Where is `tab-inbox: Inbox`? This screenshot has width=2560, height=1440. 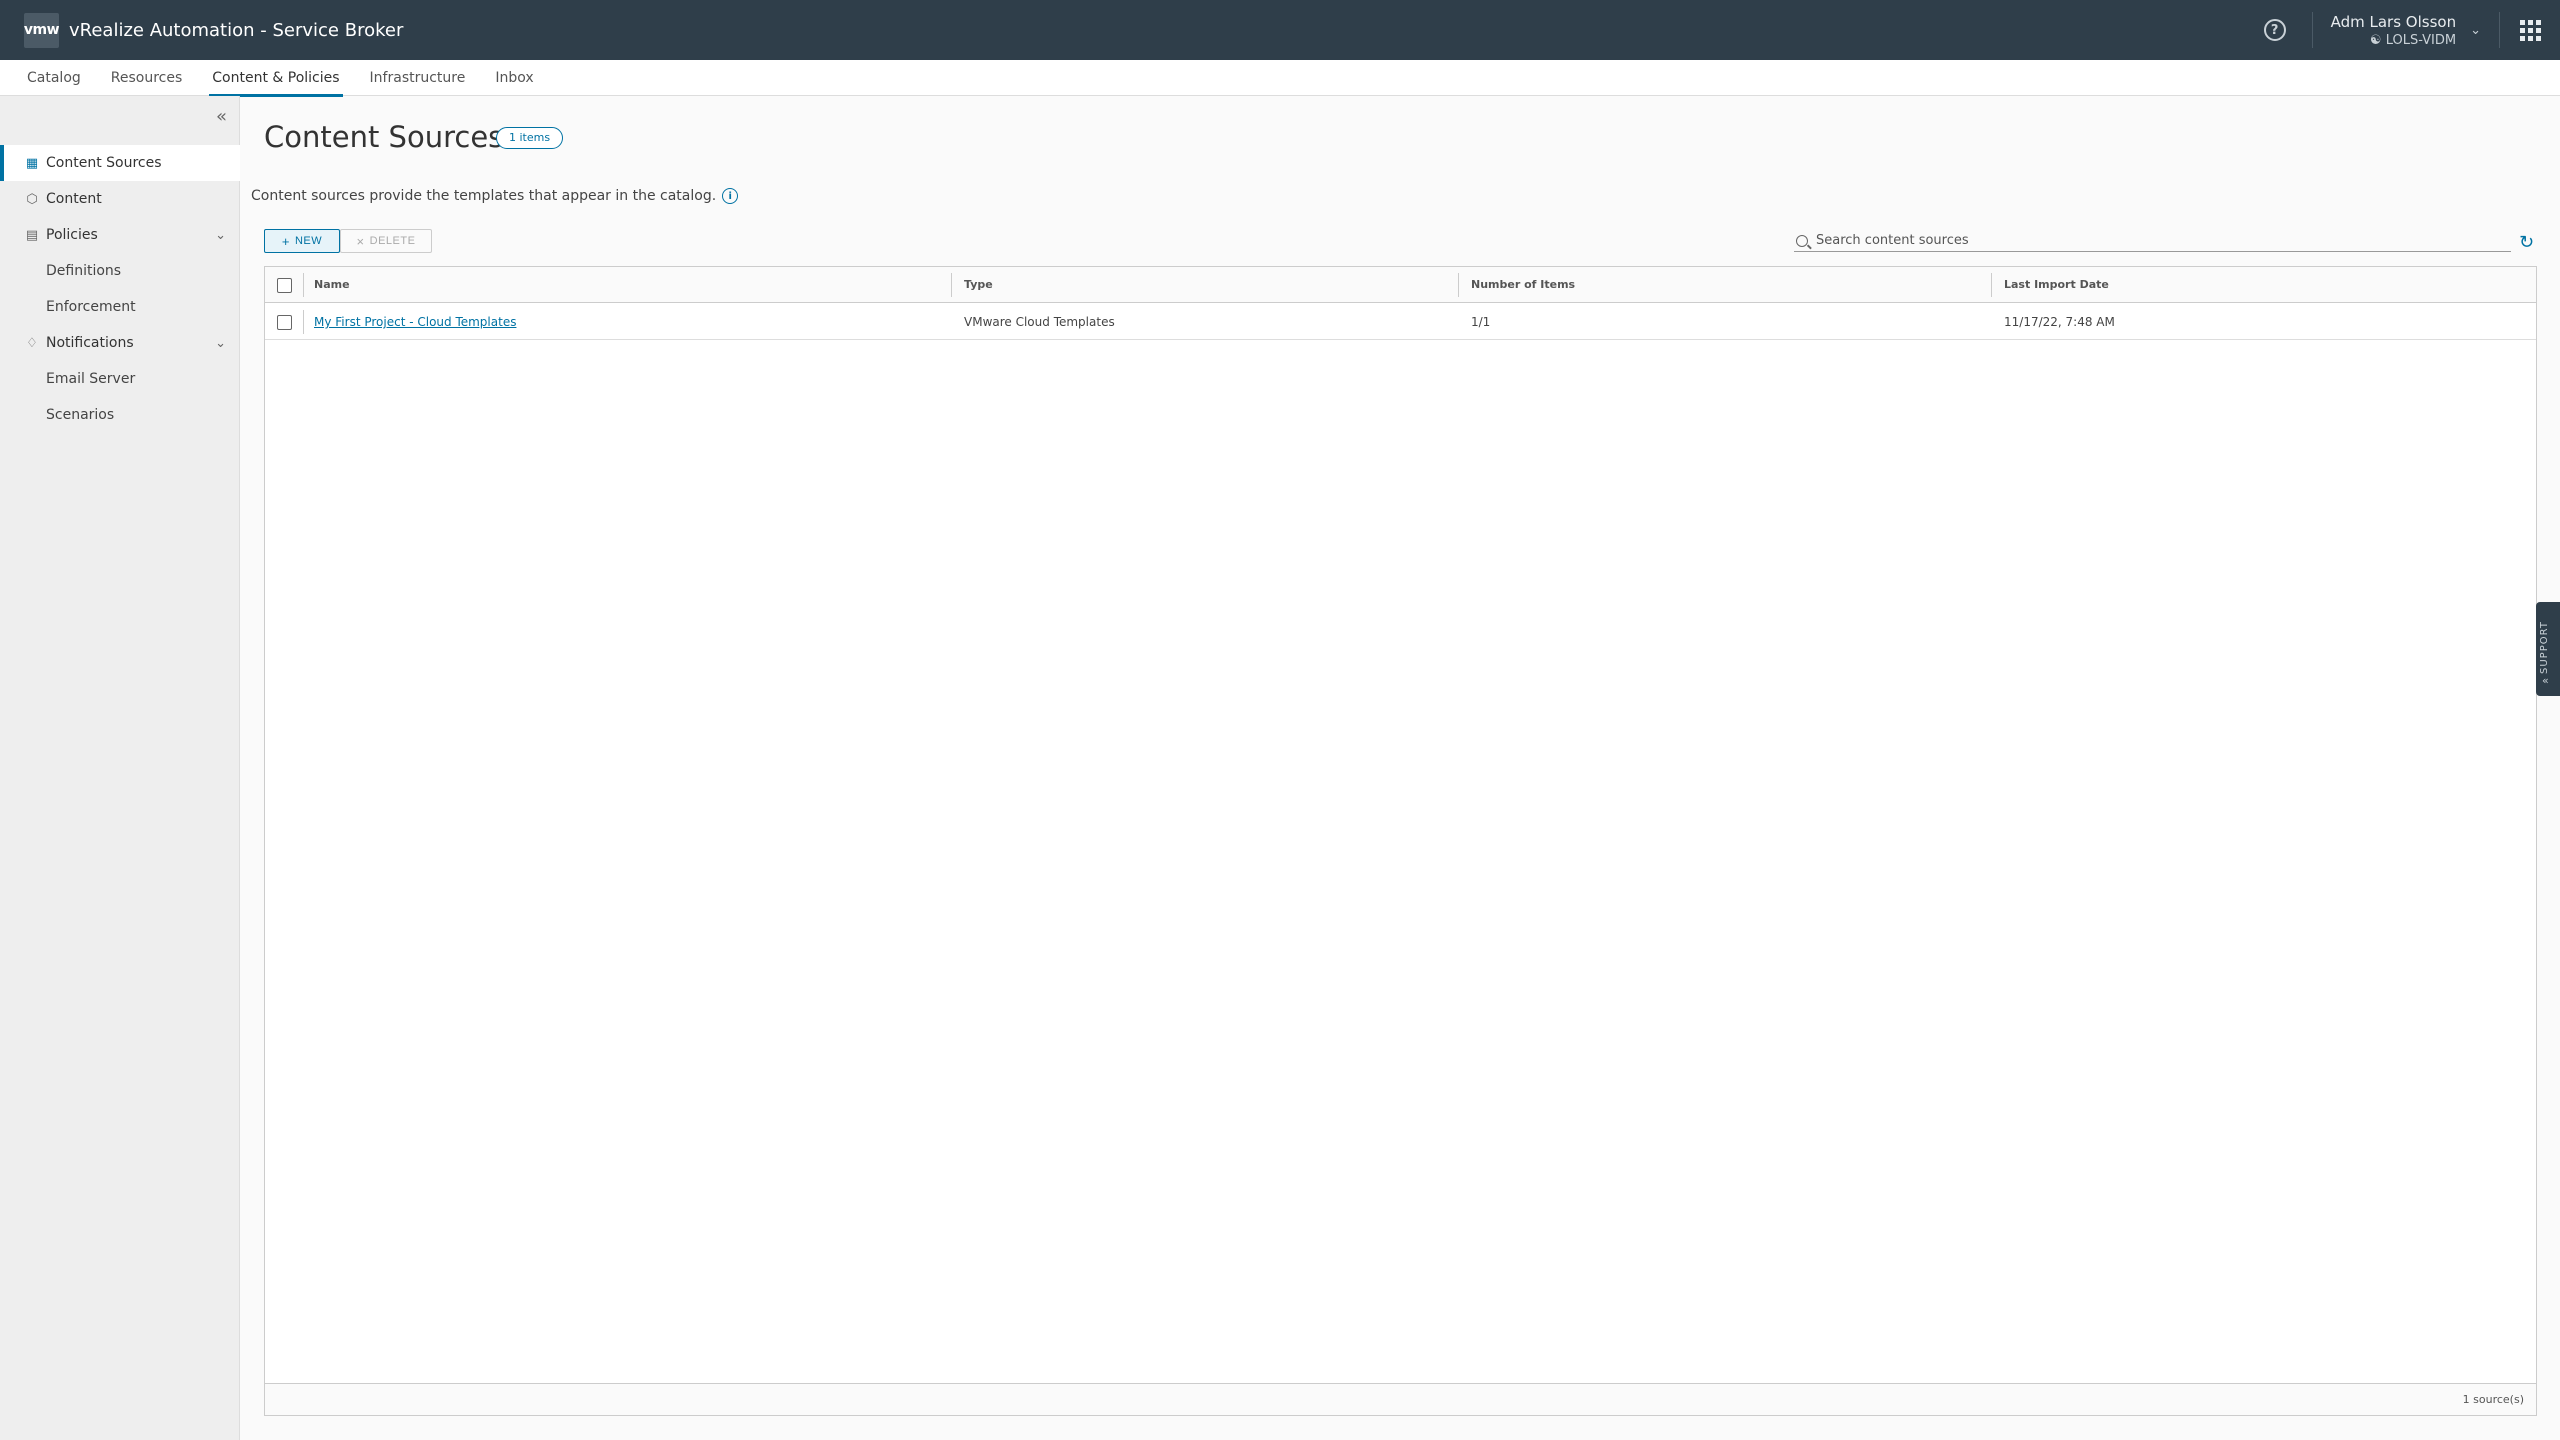 tab-inbox: Inbox is located at coordinates (514, 78).